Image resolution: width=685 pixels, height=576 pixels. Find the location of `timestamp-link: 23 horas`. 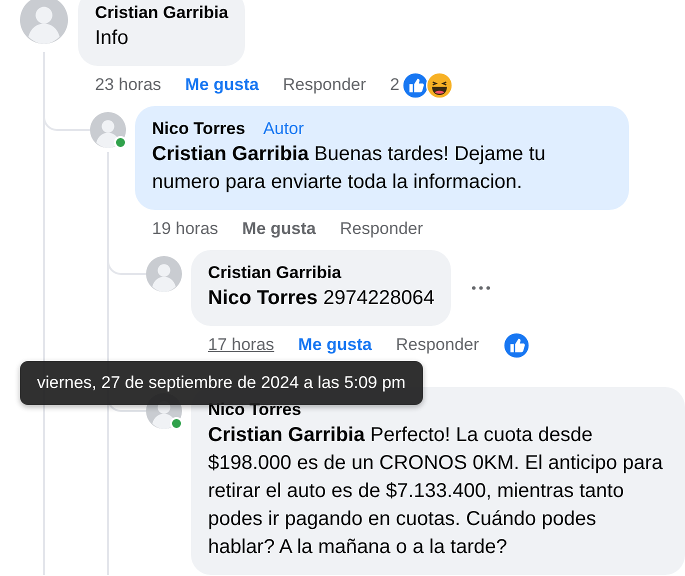

timestamp-link: 23 horas is located at coordinates (128, 85).